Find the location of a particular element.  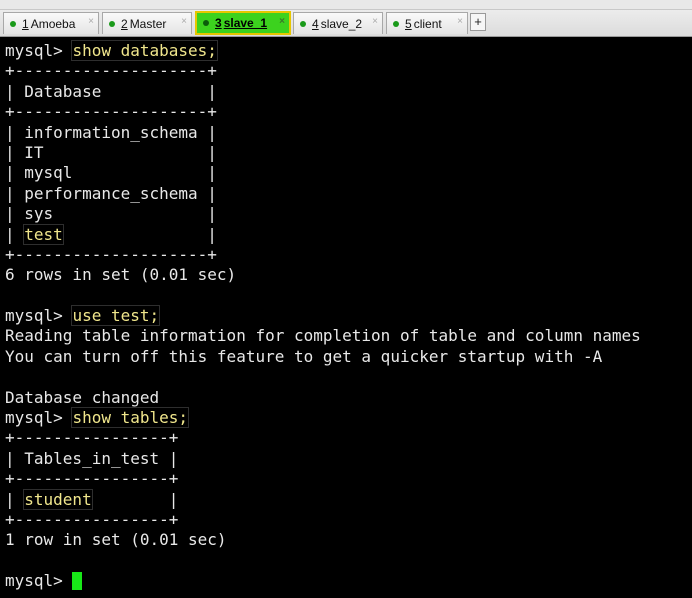

terminal-line: mysql> is located at coordinates (348, 581).